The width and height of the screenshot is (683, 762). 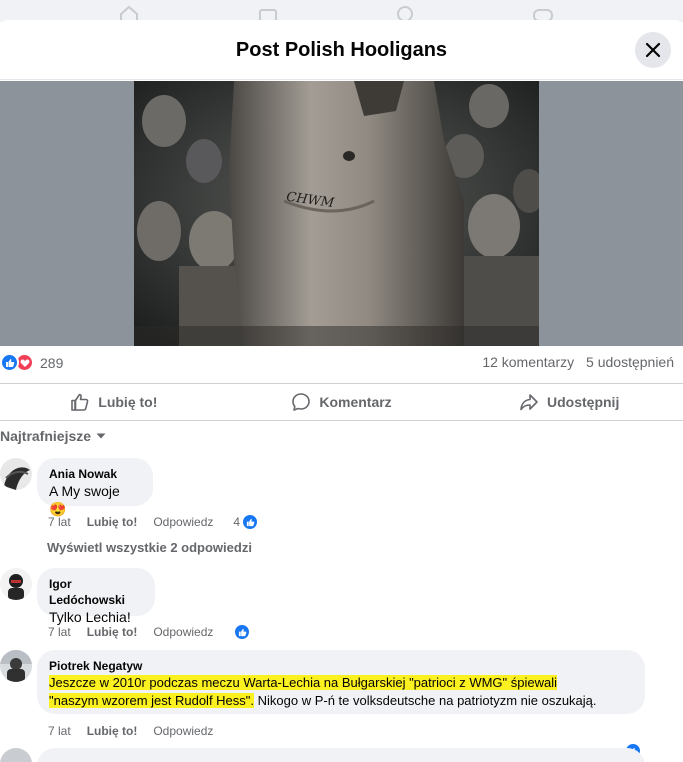 What do you see at coordinates (128, 402) in the screenshot?
I see `like-button-label: Lubię to!` at bounding box center [128, 402].